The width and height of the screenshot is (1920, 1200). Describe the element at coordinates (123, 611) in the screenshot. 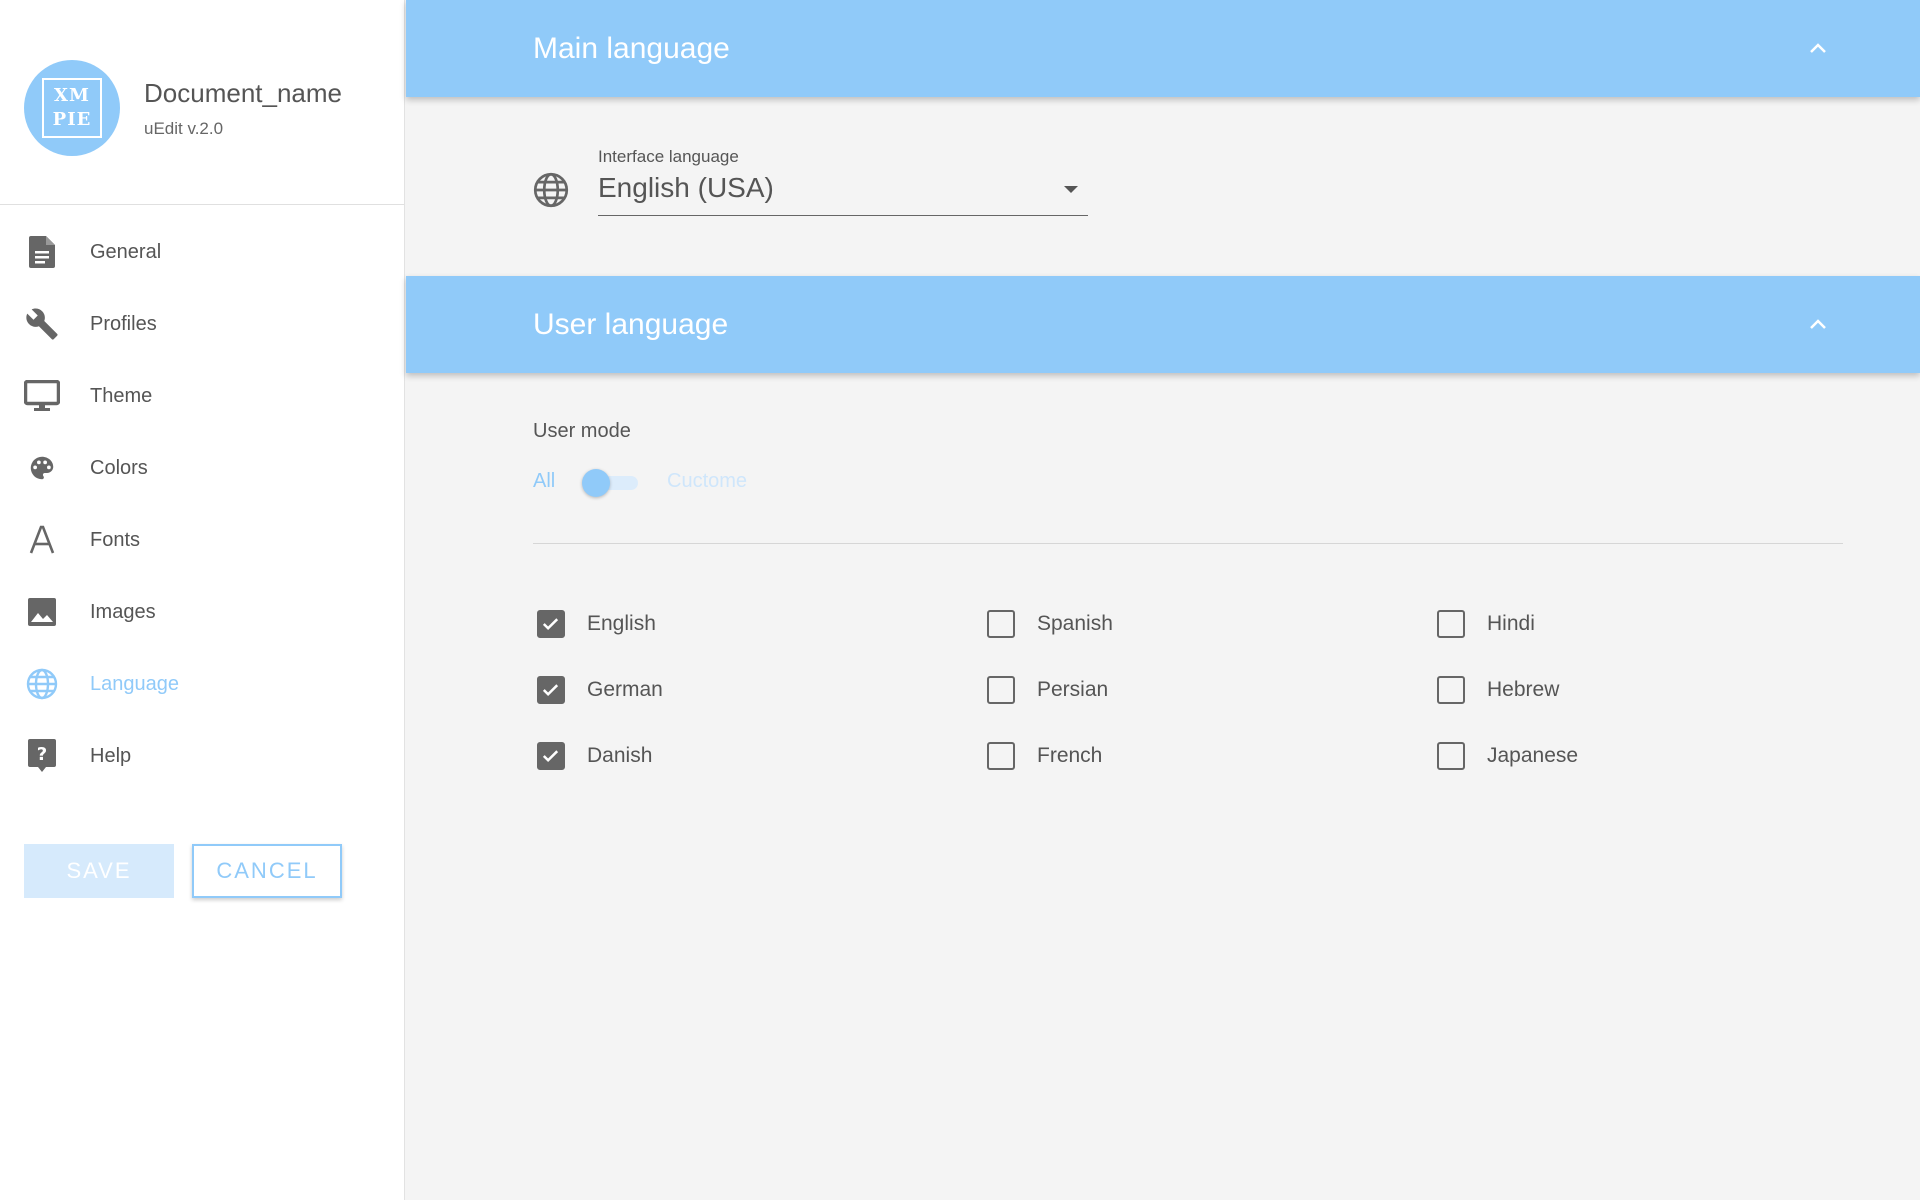

I see `sidebar-item-label: Images` at that location.